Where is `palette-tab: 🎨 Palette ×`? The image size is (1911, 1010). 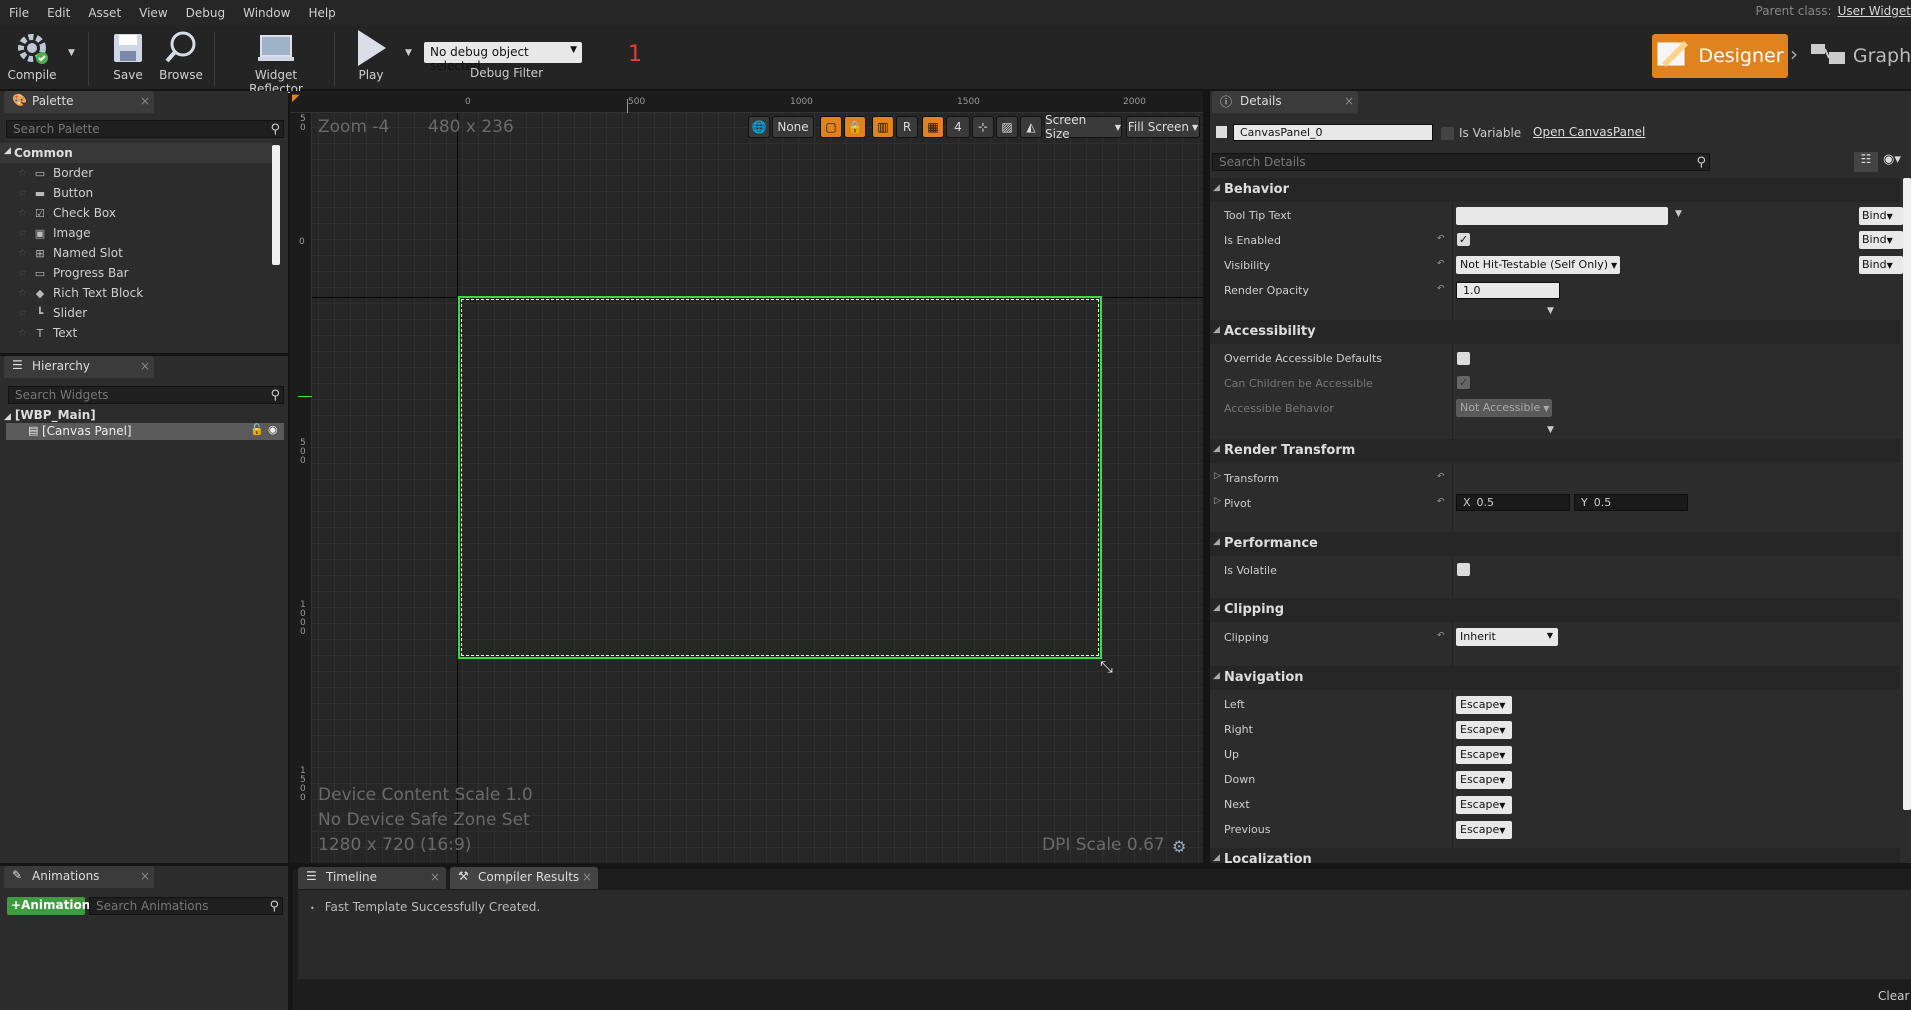 palette-tab: 🎨 Palette × is located at coordinates (79, 102).